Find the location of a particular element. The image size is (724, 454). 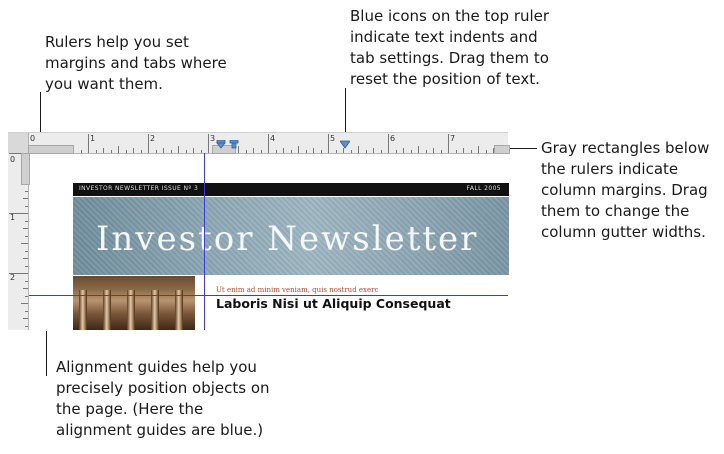

newsletter-banner: Investor Newsletter is located at coordinates (291, 236).